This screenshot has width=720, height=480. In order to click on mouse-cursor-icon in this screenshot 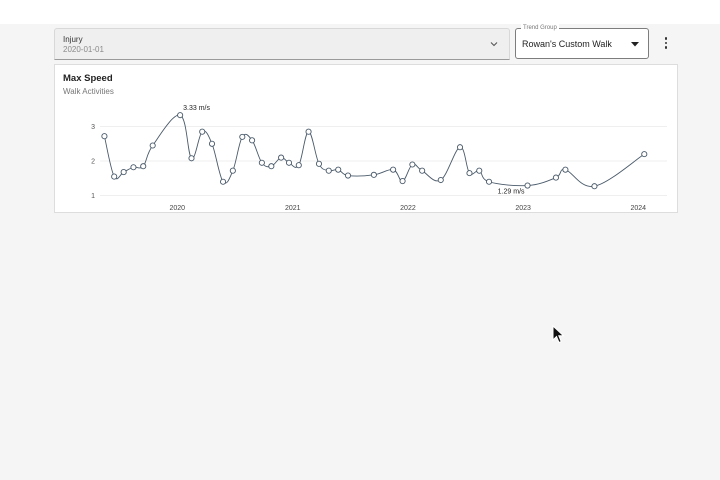, I will do `click(558, 334)`.